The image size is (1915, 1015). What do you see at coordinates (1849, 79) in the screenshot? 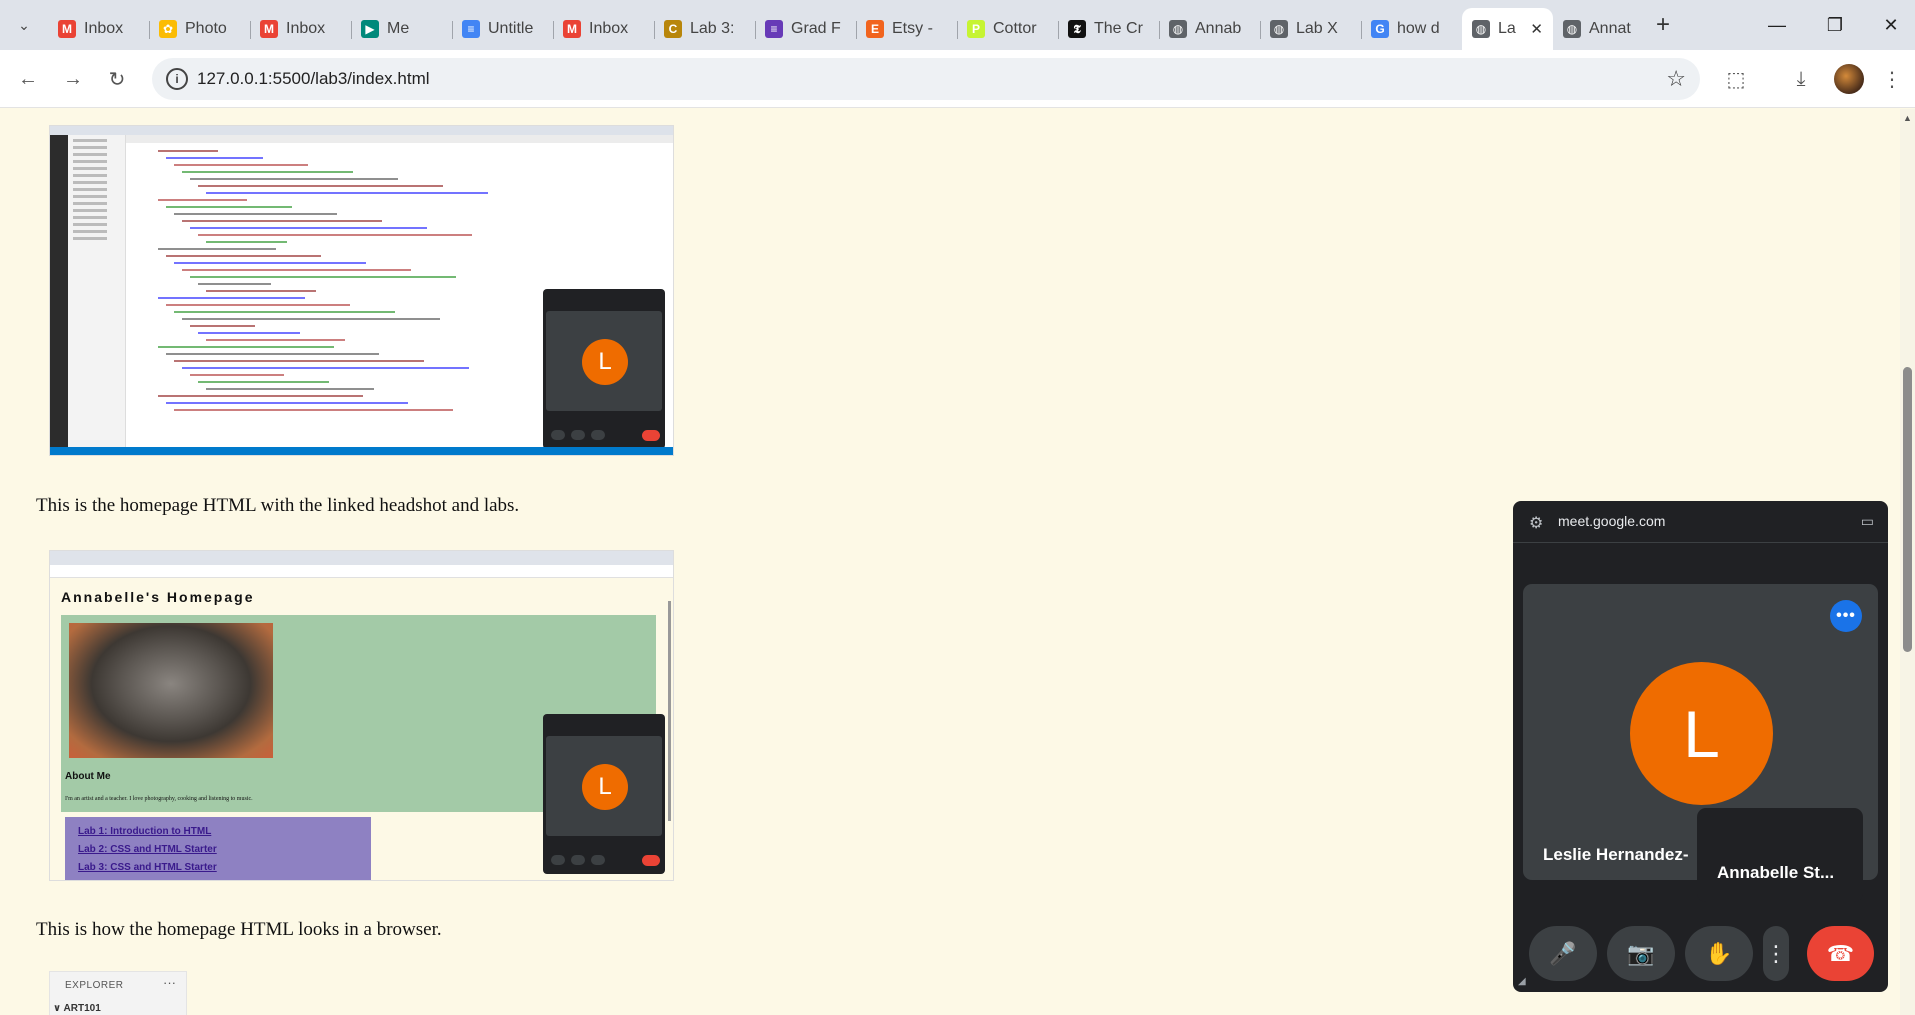
I see `profile-avatar` at bounding box center [1849, 79].